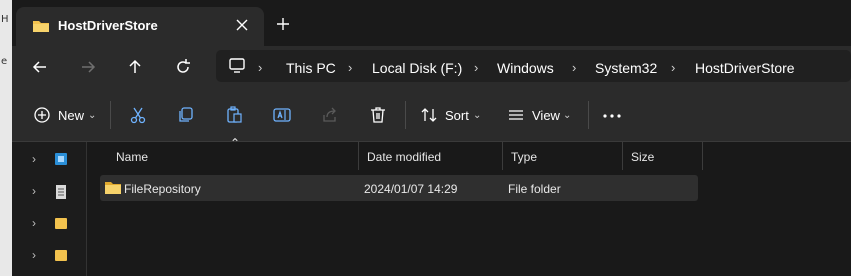  What do you see at coordinates (71, 115) in the screenshot?
I see `new-button: New` at bounding box center [71, 115].